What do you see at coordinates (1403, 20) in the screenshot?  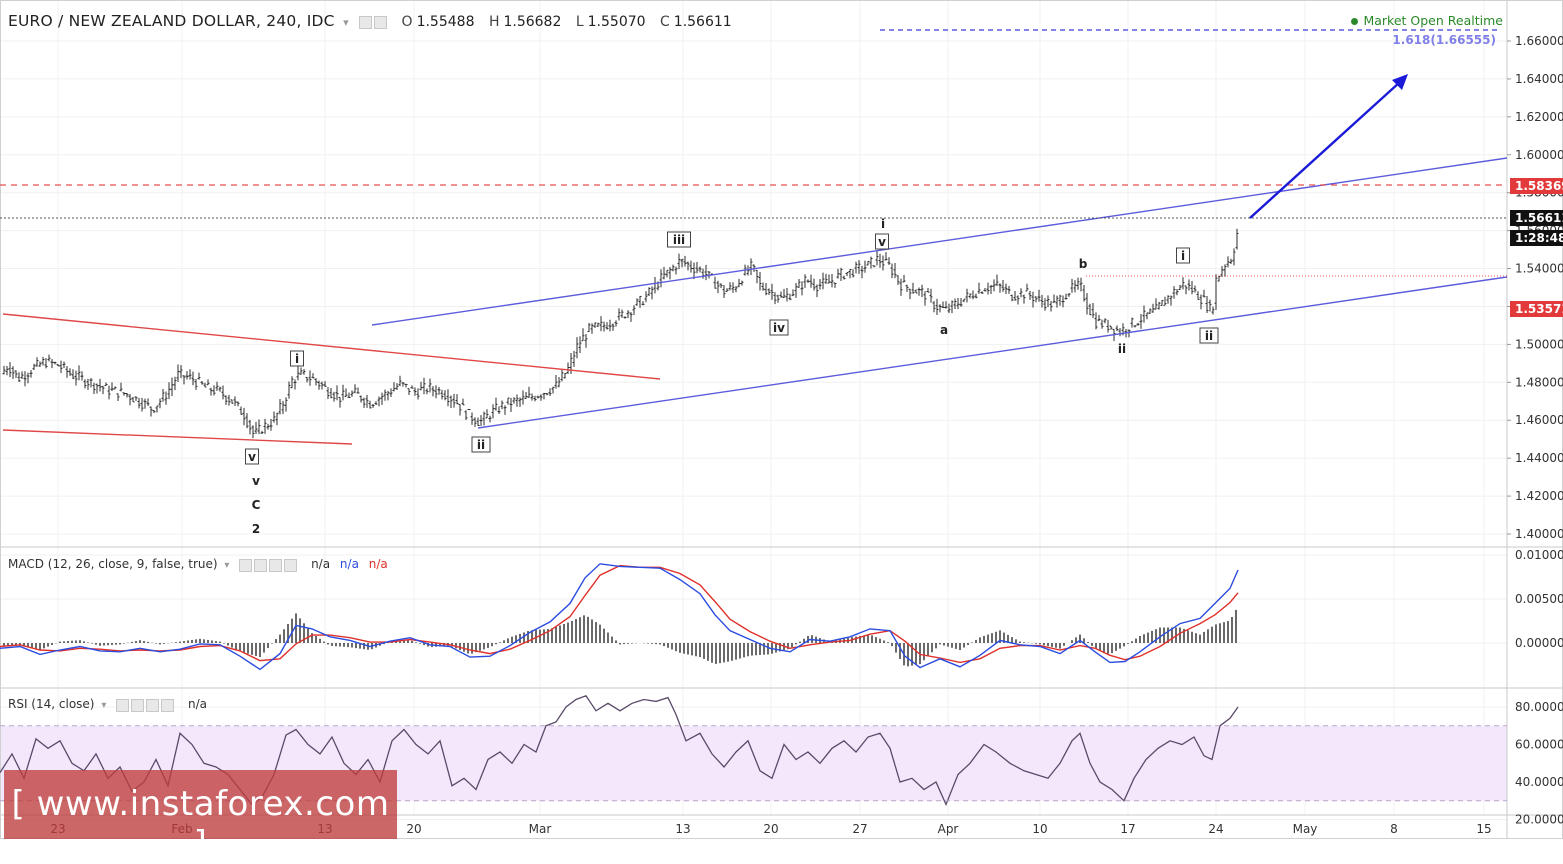 I see `market-open-text: Market Open` at bounding box center [1403, 20].